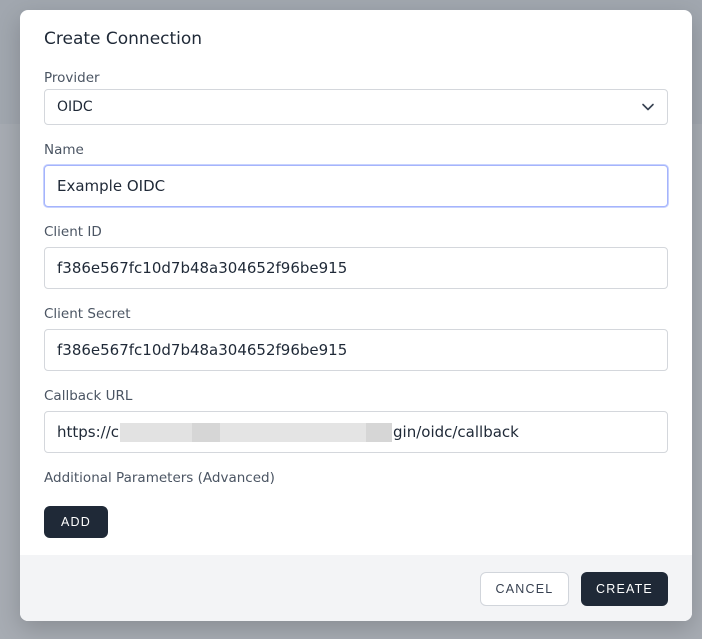  Describe the element at coordinates (356, 186) in the screenshot. I see `name-input: Example OIDC` at that location.